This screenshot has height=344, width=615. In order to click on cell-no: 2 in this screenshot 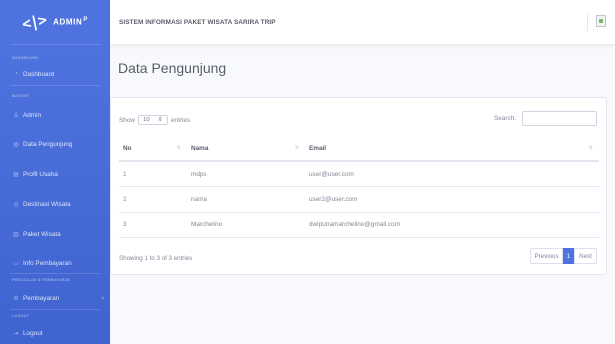, I will do `click(153, 199)`.